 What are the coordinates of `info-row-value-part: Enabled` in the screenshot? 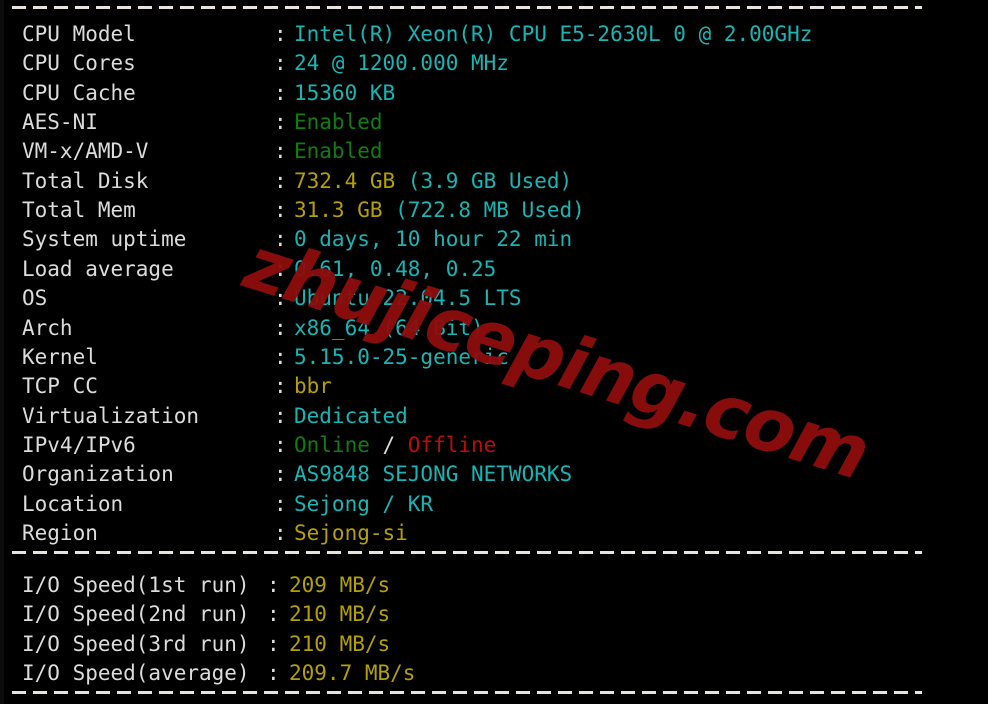 It's located at (338, 122).